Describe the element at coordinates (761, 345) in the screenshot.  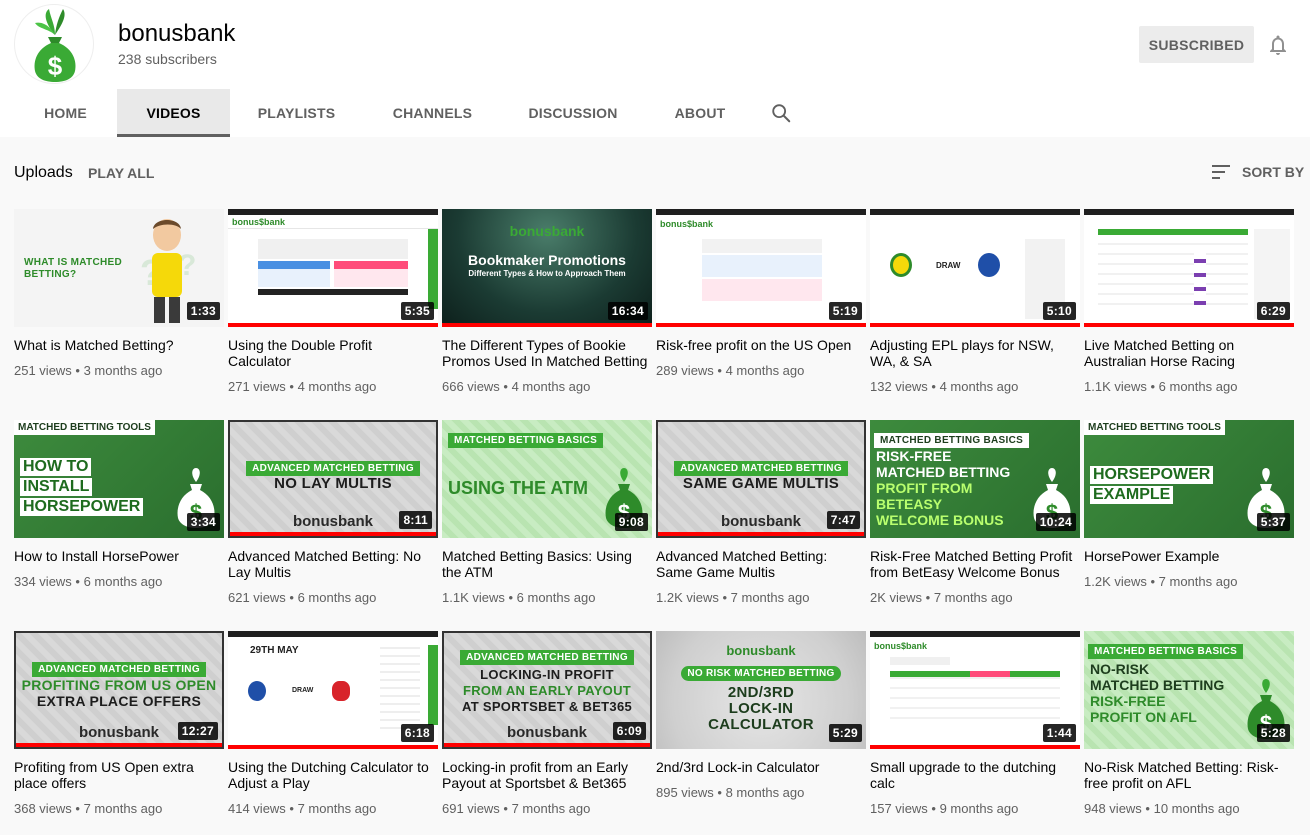
I see `video-title: Risk-free profit on the US Open` at that location.